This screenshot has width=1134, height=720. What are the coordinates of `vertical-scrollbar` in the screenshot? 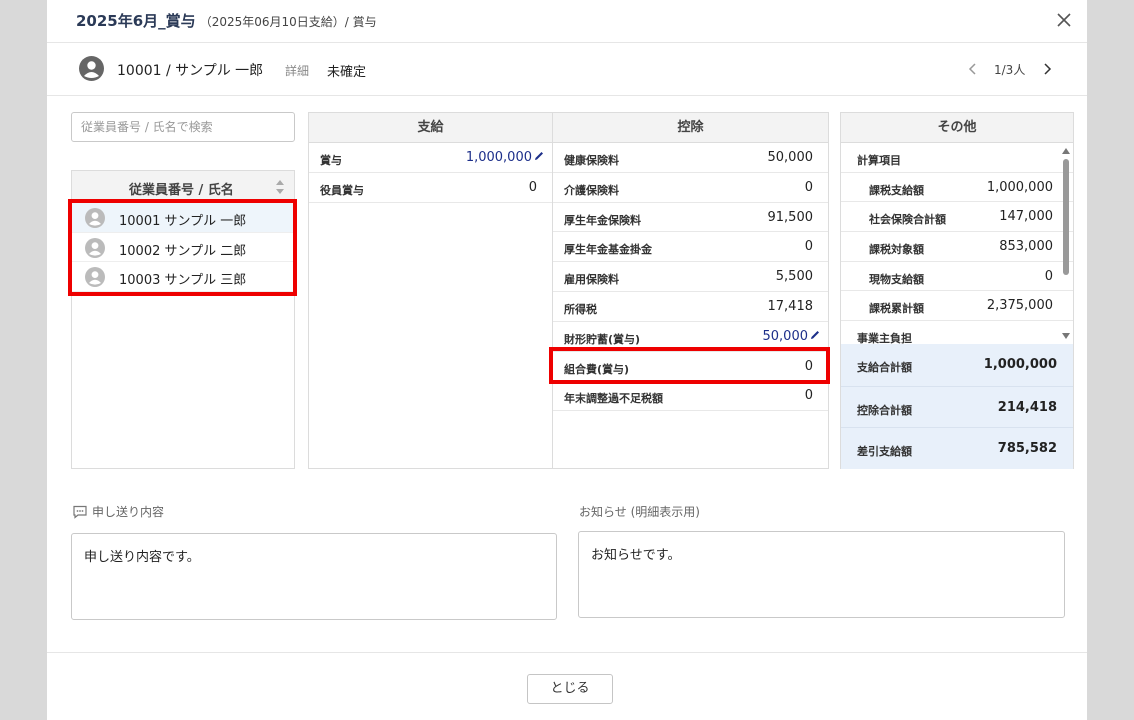 It's located at (1066, 243).